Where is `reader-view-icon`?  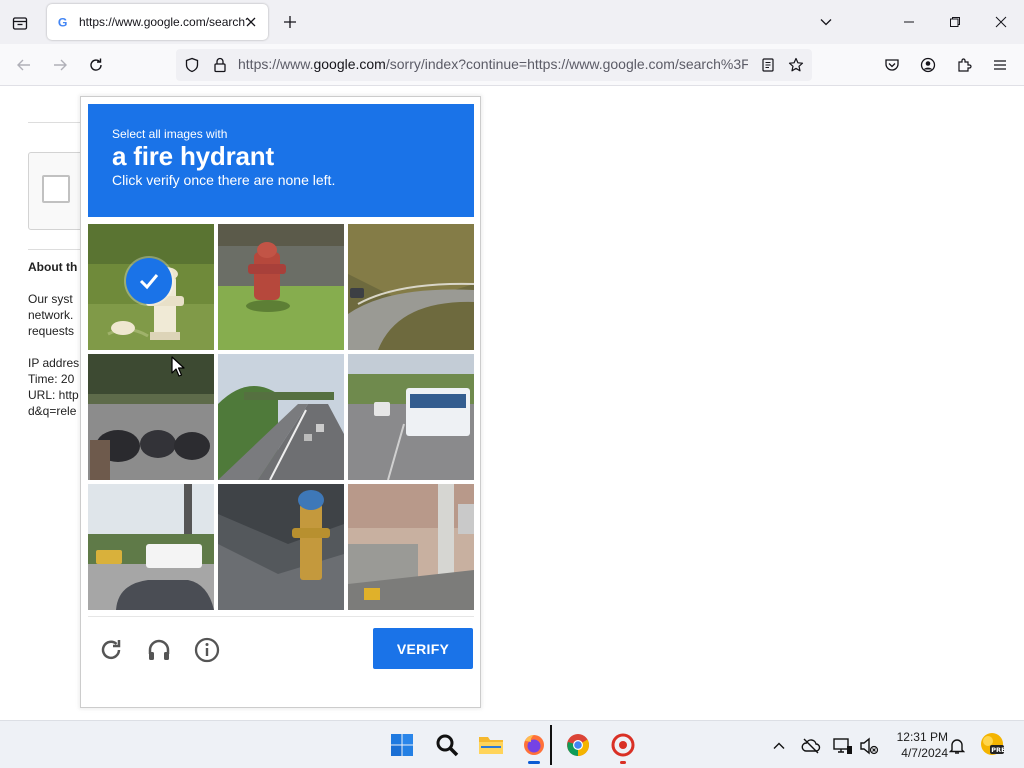 reader-view-icon is located at coordinates (768, 65).